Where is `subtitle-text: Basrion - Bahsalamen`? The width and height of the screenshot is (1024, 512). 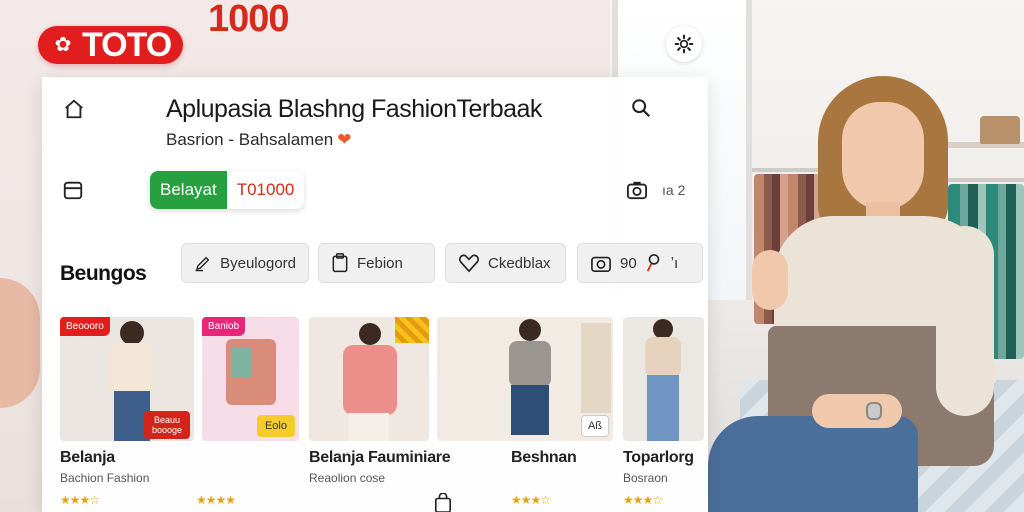 subtitle-text: Basrion - Bahsalamen is located at coordinates (250, 139).